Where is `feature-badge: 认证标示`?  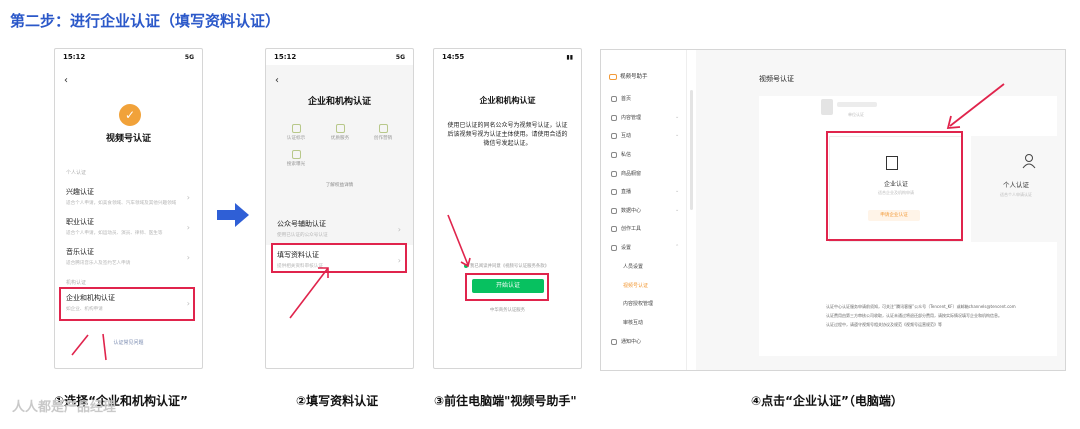
feature-badge: 认证标示 is located at coordinates (296, 132).